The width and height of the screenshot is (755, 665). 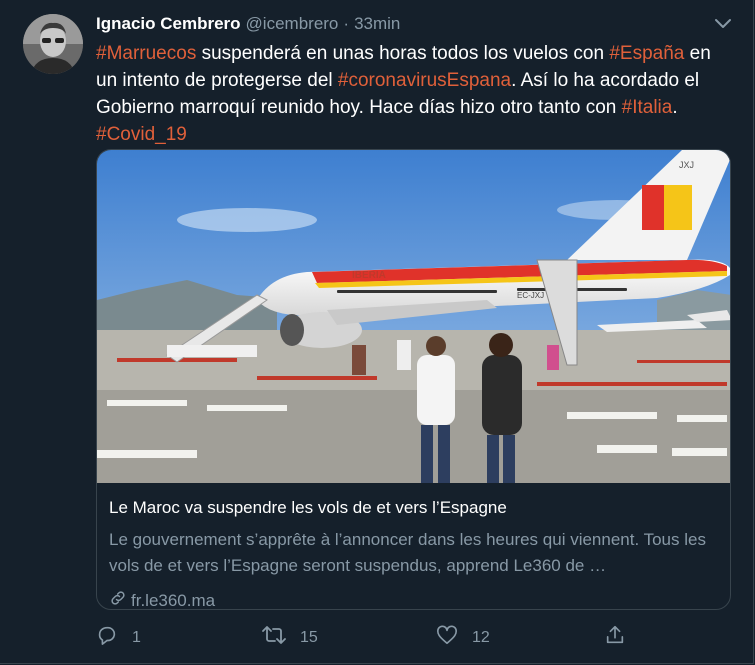 I want to click on share-icon, so click(x=622, y=637).